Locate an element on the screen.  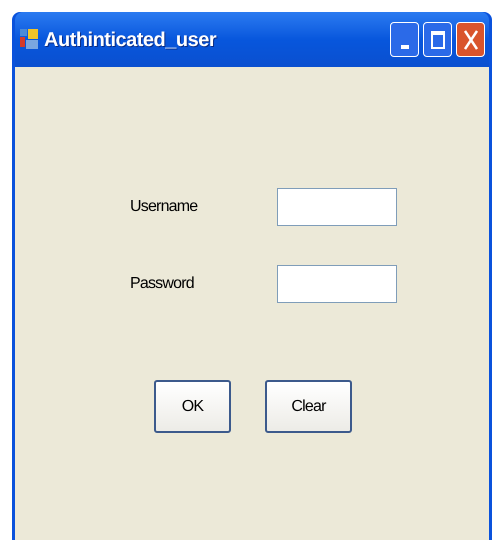
field-label: Password is located at coordinates (162, 284).